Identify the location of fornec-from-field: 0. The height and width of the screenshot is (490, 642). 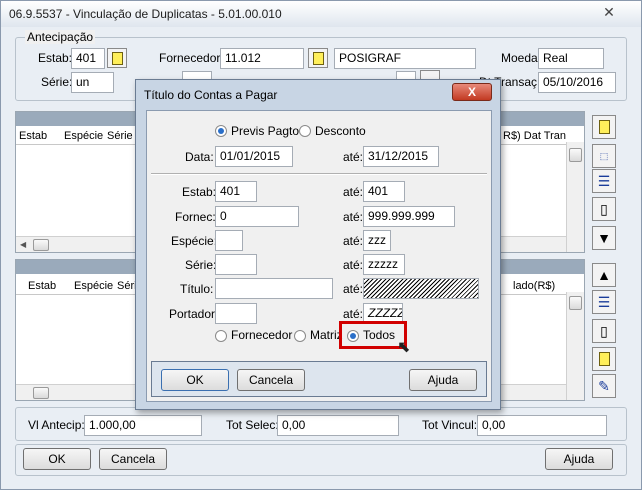
(257, 216).